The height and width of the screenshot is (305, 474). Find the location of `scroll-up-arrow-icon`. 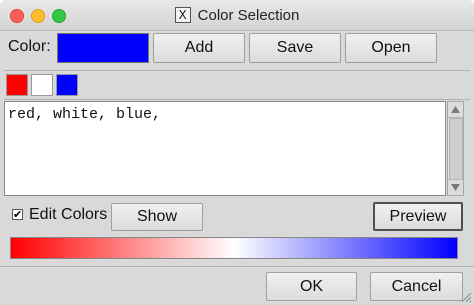

scroll-up-arrow-icon is located at coordinates (455, 110).